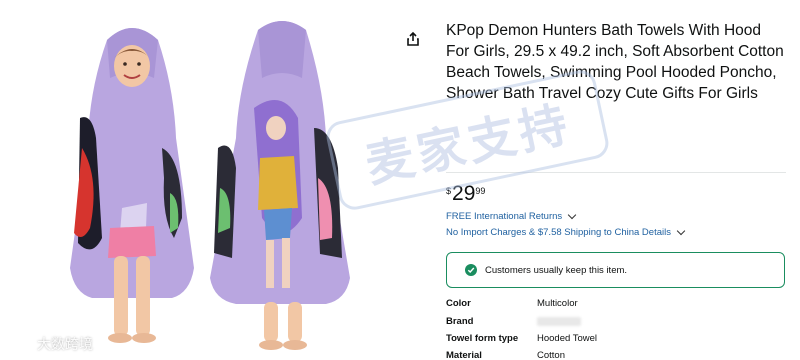 Image resolution: width=800 pixels, height=360 pixels. I want to click on spec-value: Hooded Towel, so click(567, 338).